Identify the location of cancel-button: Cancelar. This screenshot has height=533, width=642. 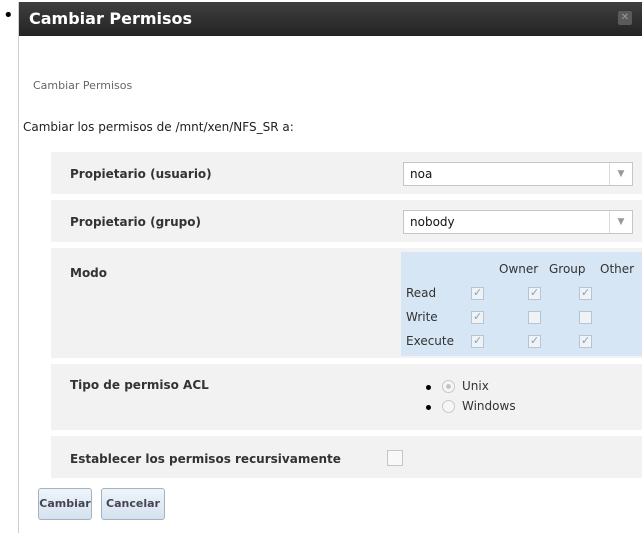
(133, 504).